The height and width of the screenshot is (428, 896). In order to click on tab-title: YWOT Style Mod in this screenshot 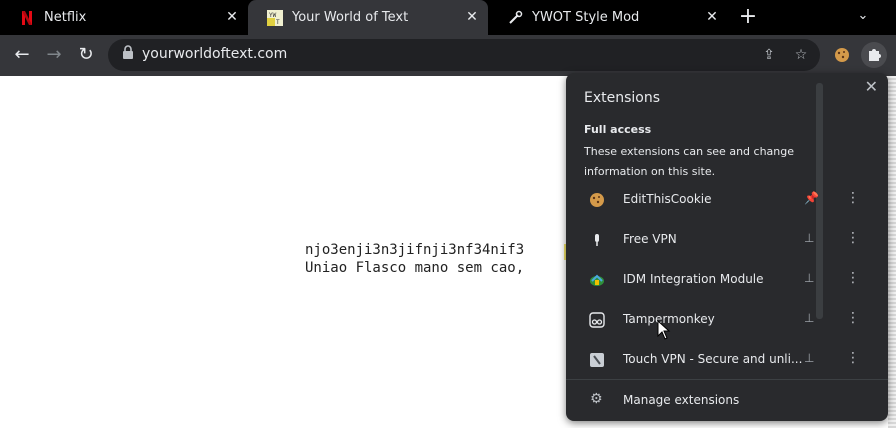, I will do `click(586, 17)`.